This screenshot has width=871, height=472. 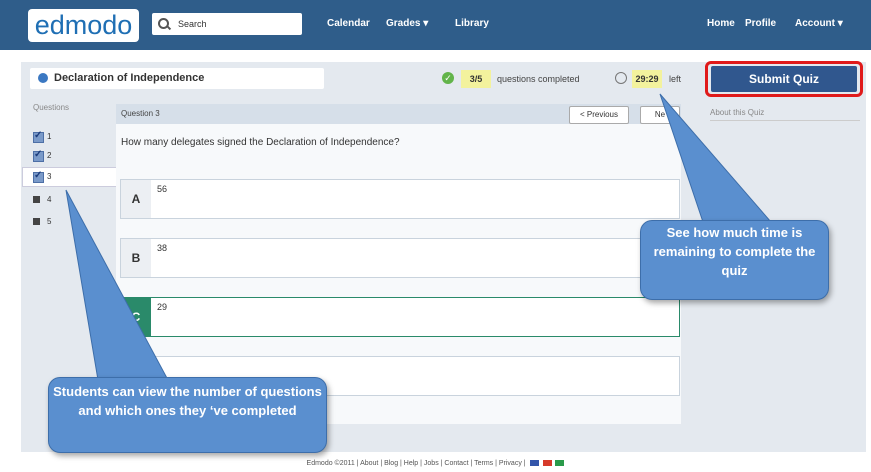 What do you see at coordinates (117, 285) in the screenshot?
I see `questions-callout-pointer` at bounding box center [117, 285].